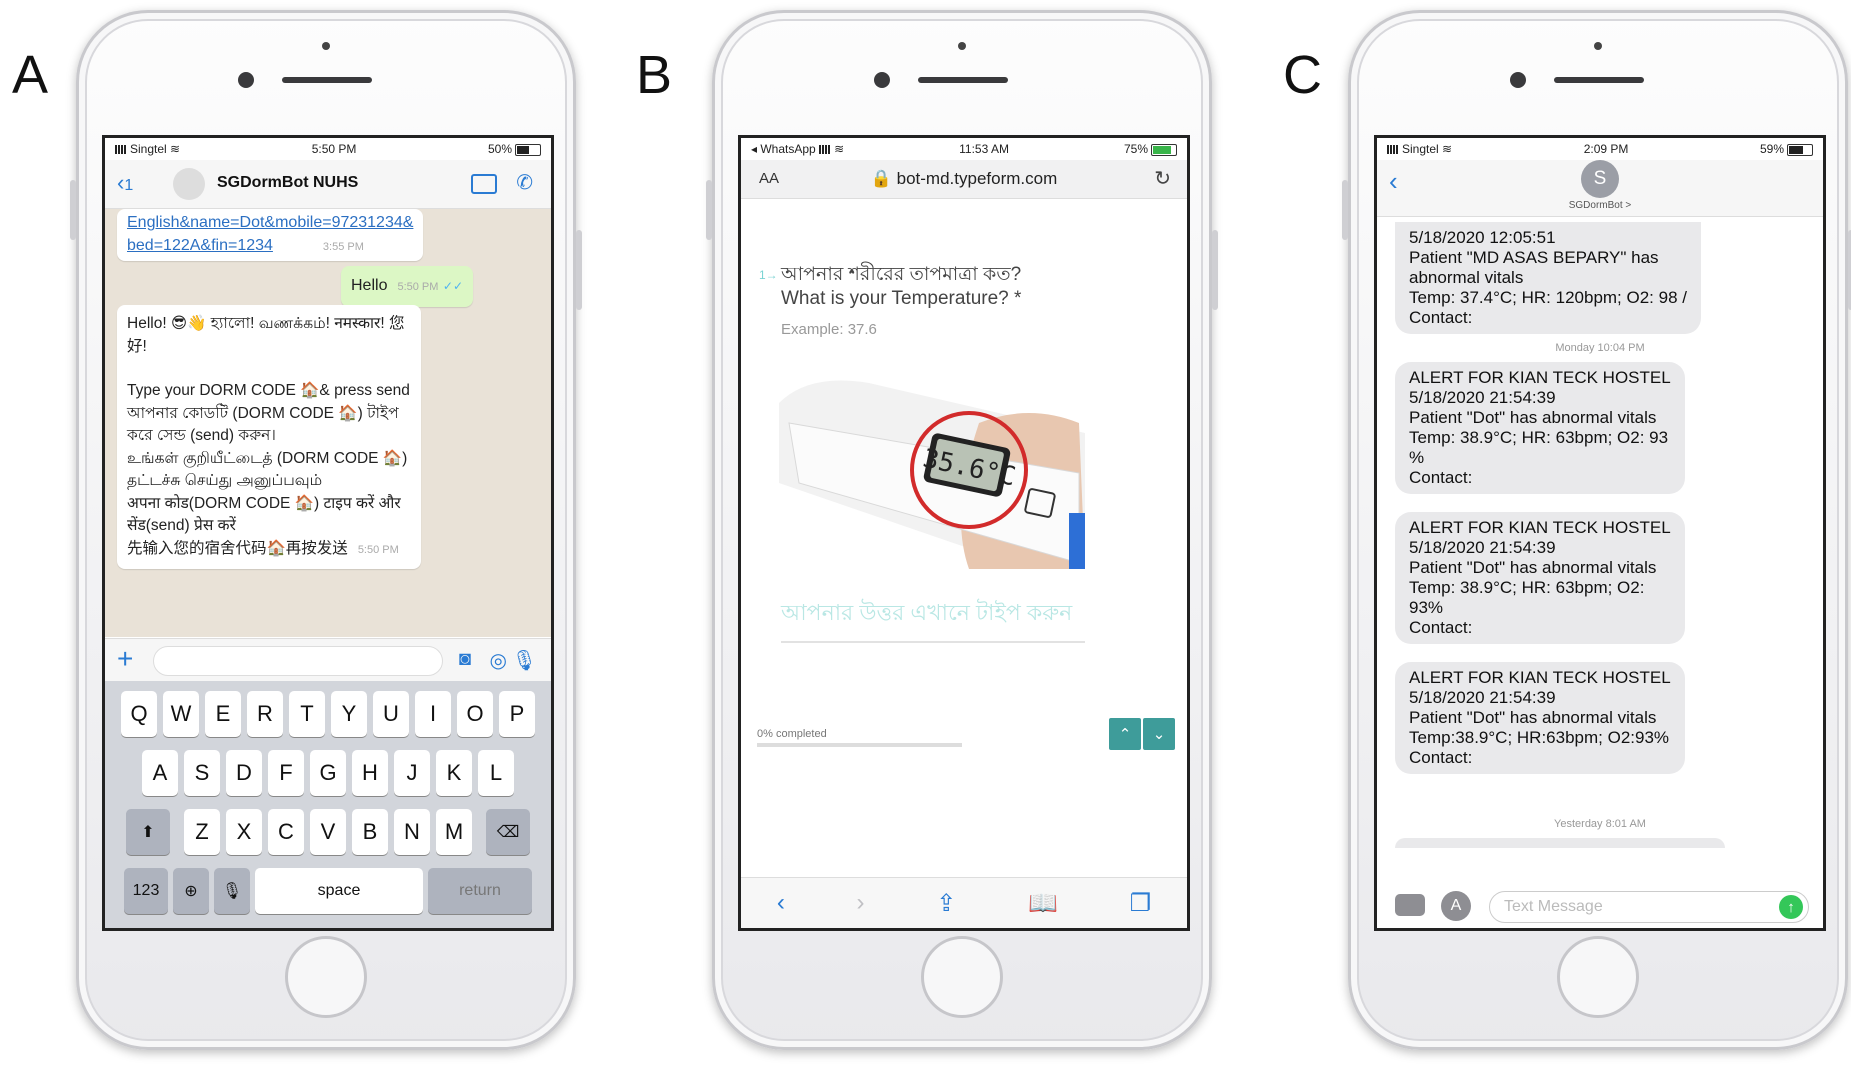  Describe the element at coordinates (148, 832) in the screenshot. I see `shift-key: ⬆` at that location.